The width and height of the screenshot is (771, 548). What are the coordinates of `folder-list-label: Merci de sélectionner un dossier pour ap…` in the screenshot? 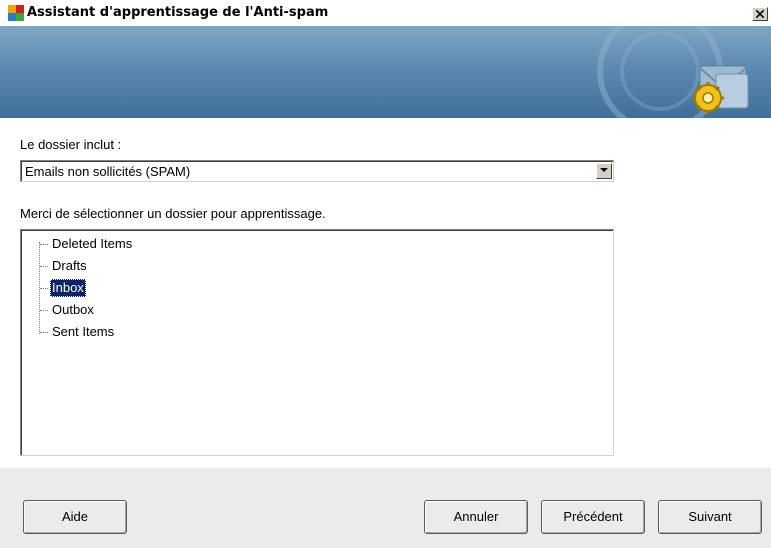 It's located at (173, 213).